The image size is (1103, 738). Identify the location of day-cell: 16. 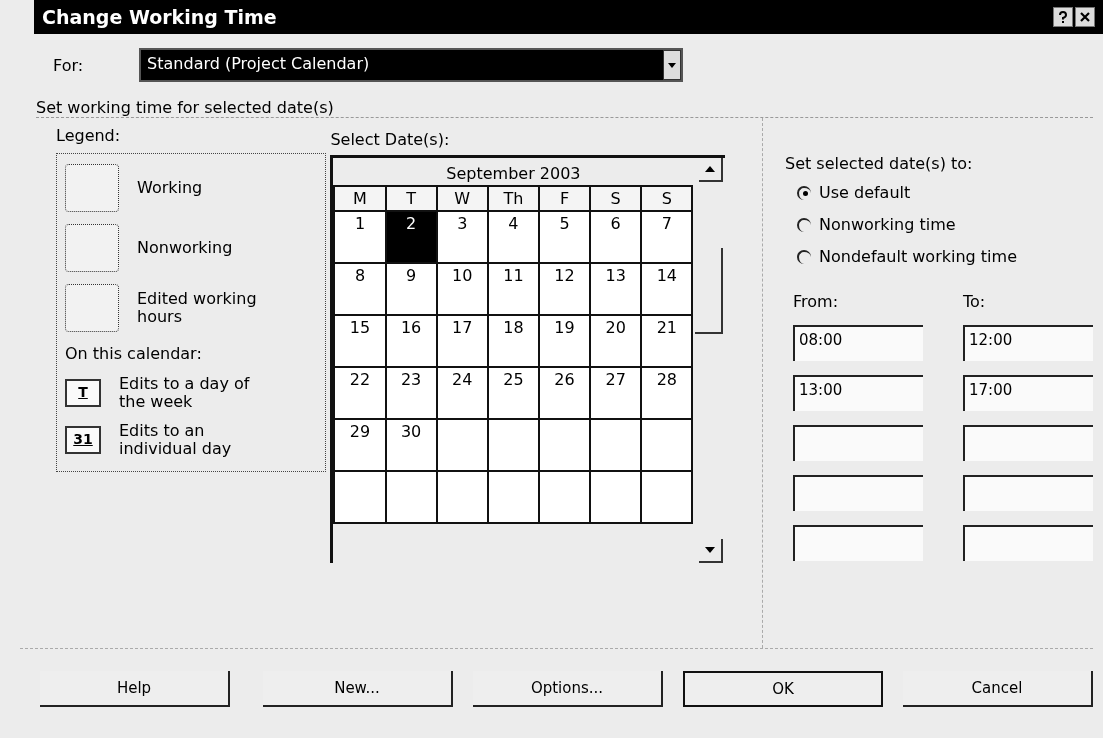
(411, 341).